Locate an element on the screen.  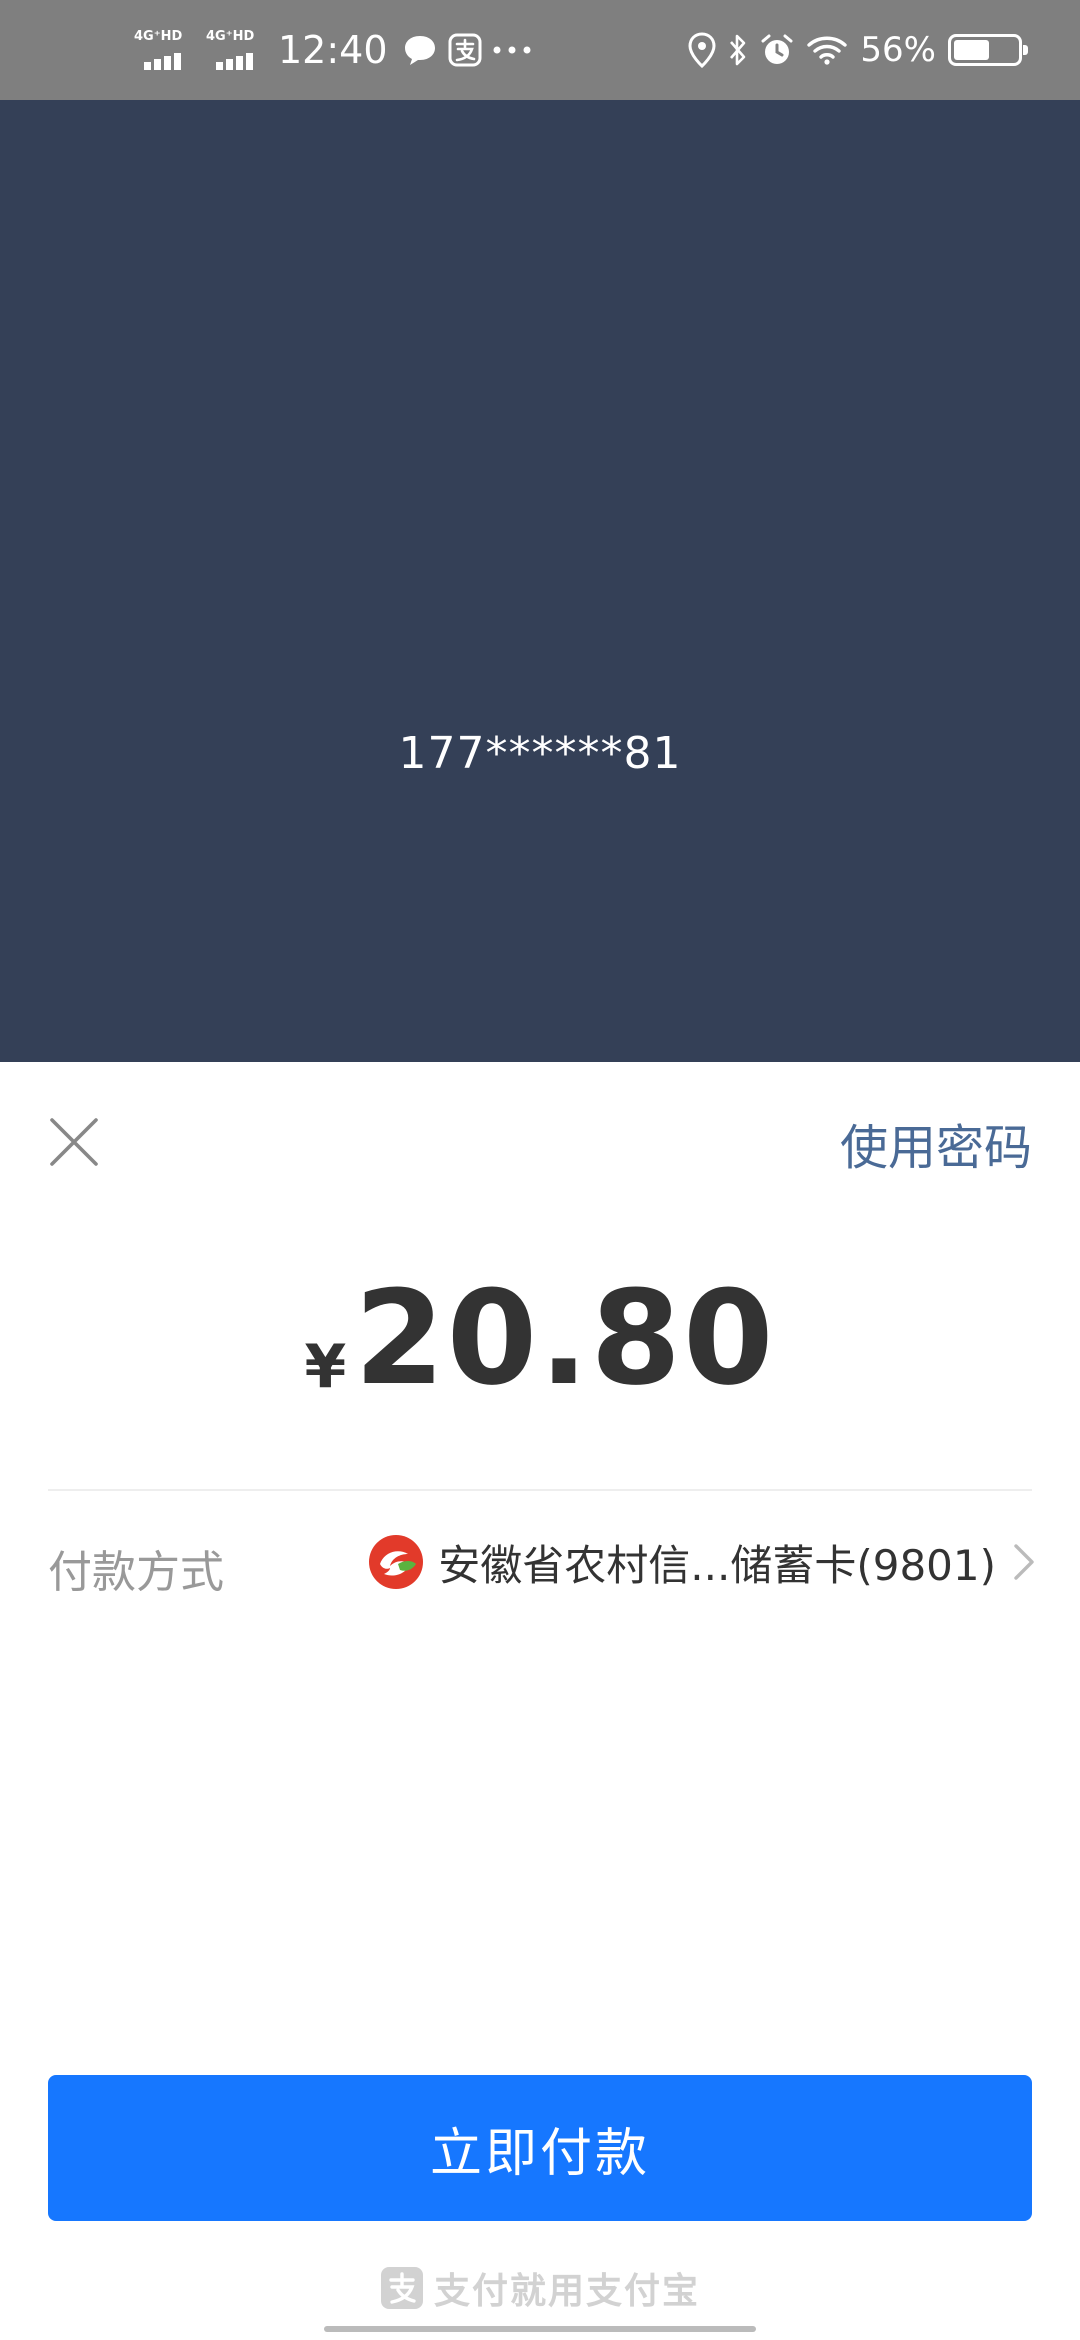
status-bar-left: 4G⁺HD 4G⁺HD 12:40 is located at coordinates (331, 50).